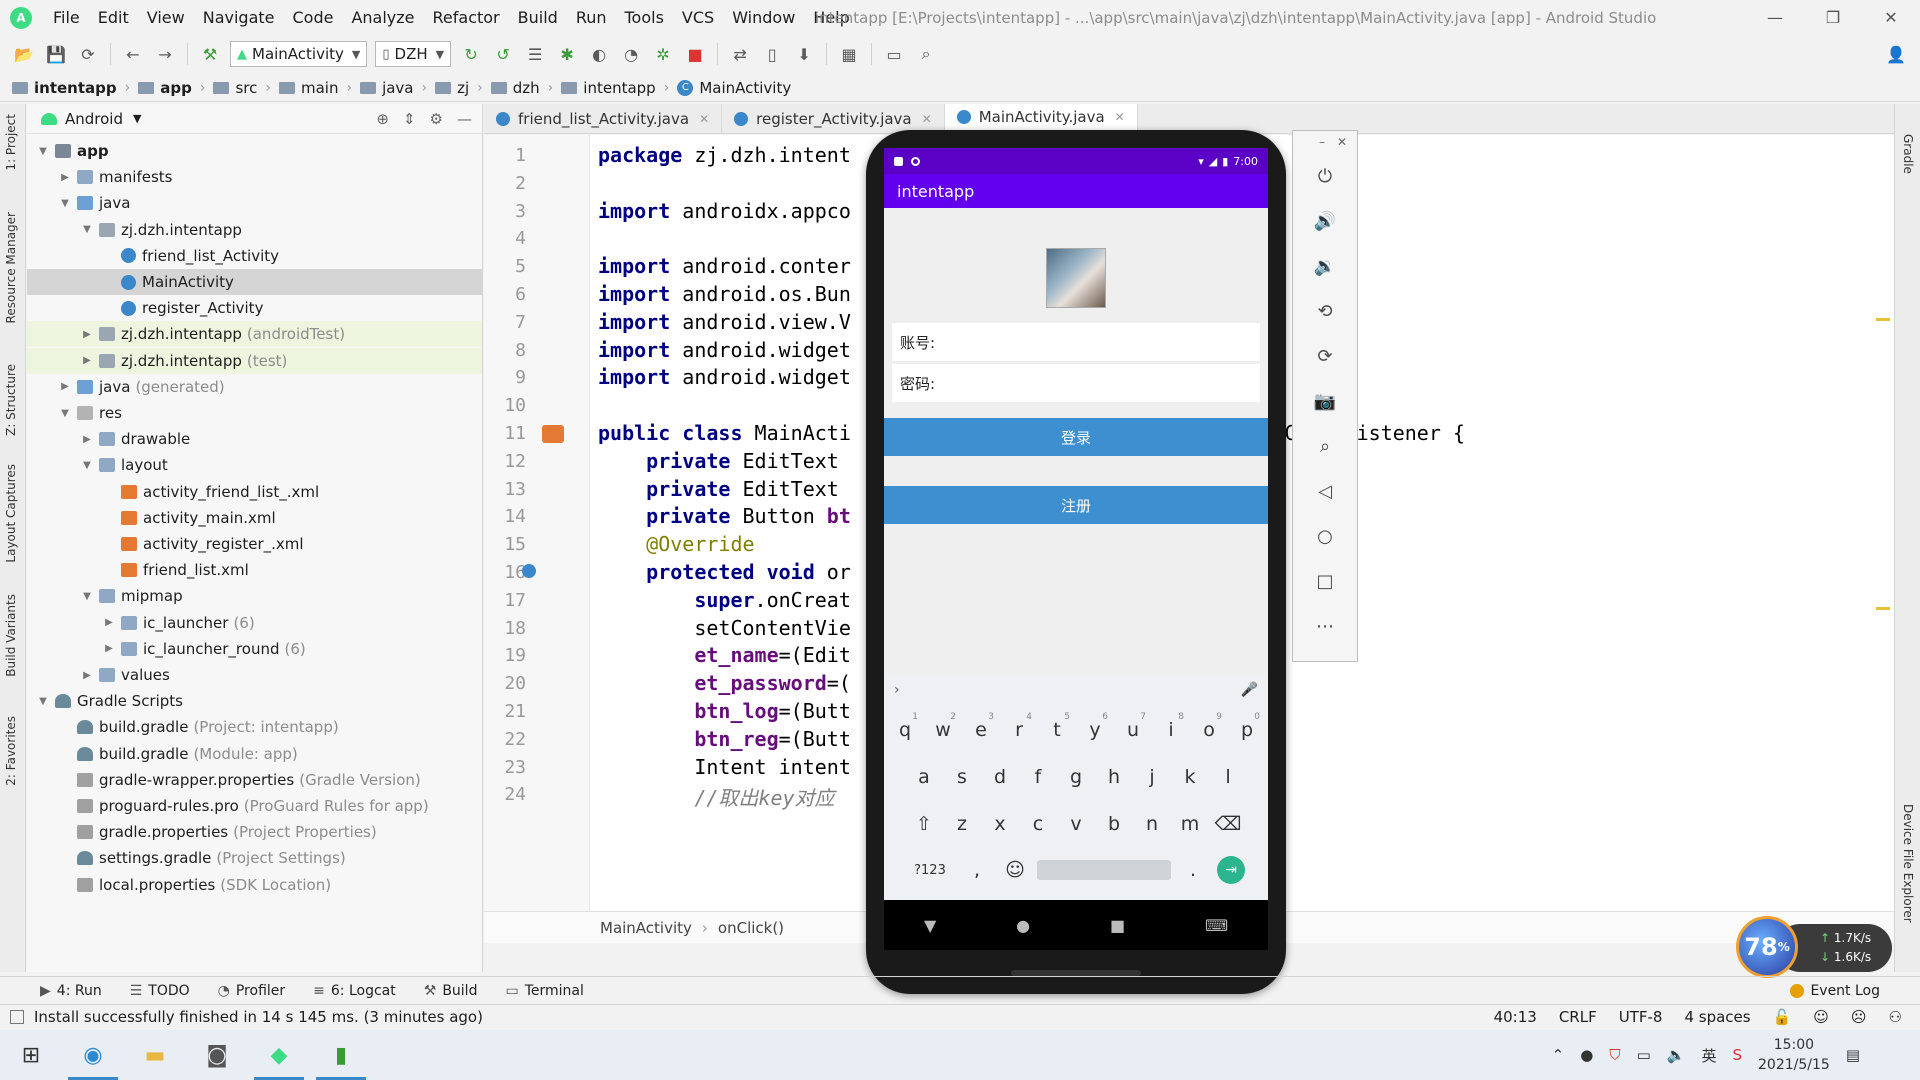 This screenshot has width=1920, height=1080. I want to click on account-icon: 👤, so click(1896, 54).